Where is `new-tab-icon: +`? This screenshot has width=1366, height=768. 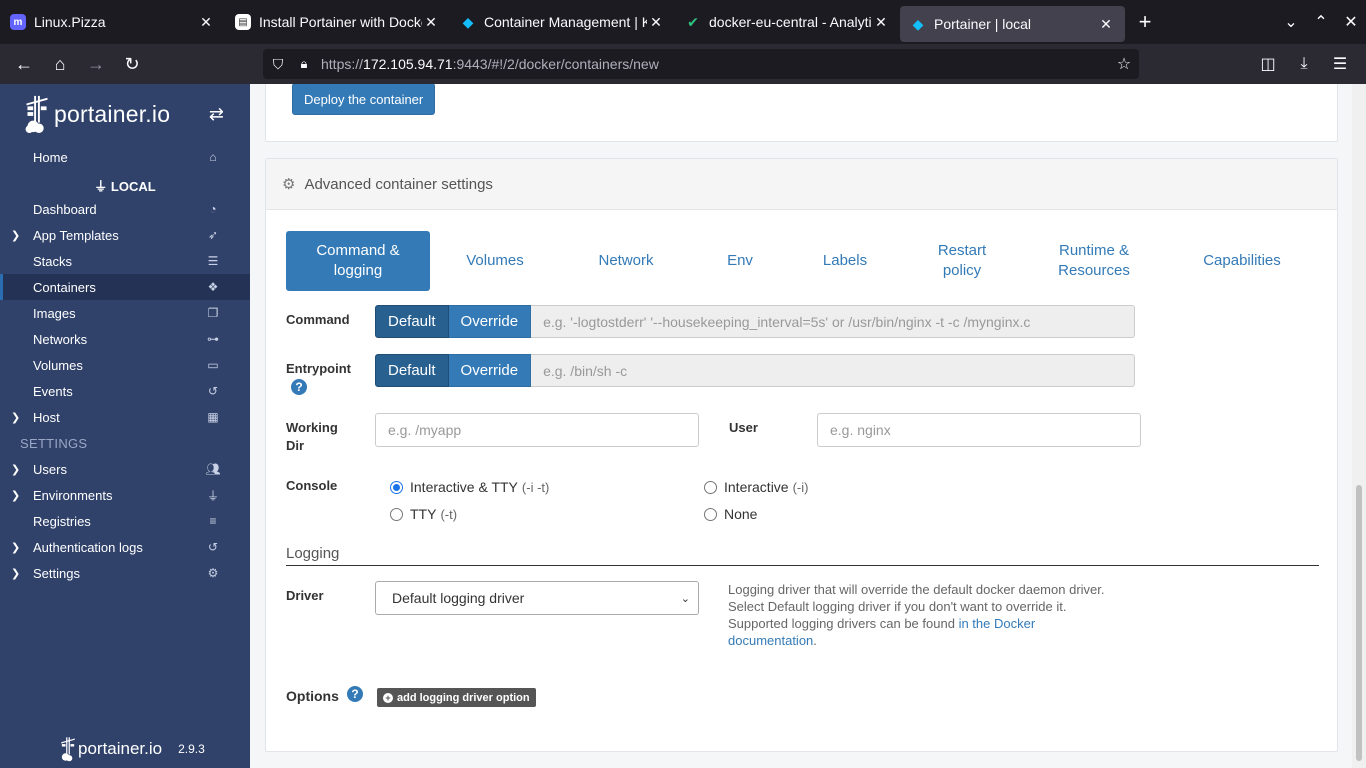
new-tab-icon: + is located at coordinates (1145, 22).